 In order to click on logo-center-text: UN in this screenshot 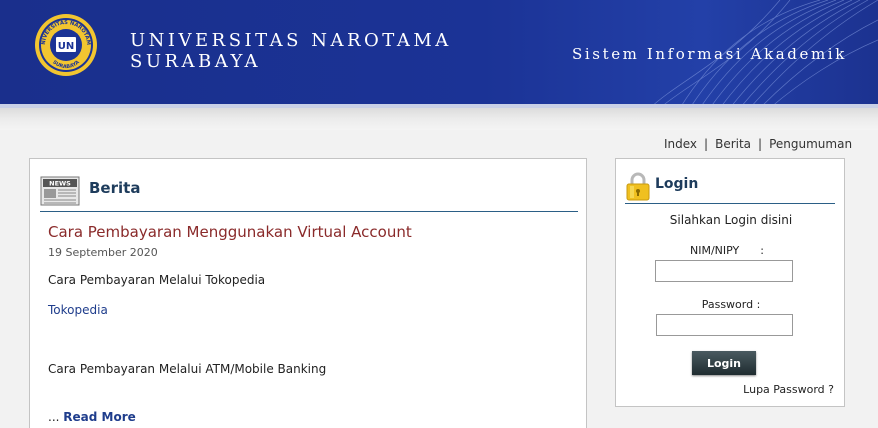, I will do `click(66, 46)`.